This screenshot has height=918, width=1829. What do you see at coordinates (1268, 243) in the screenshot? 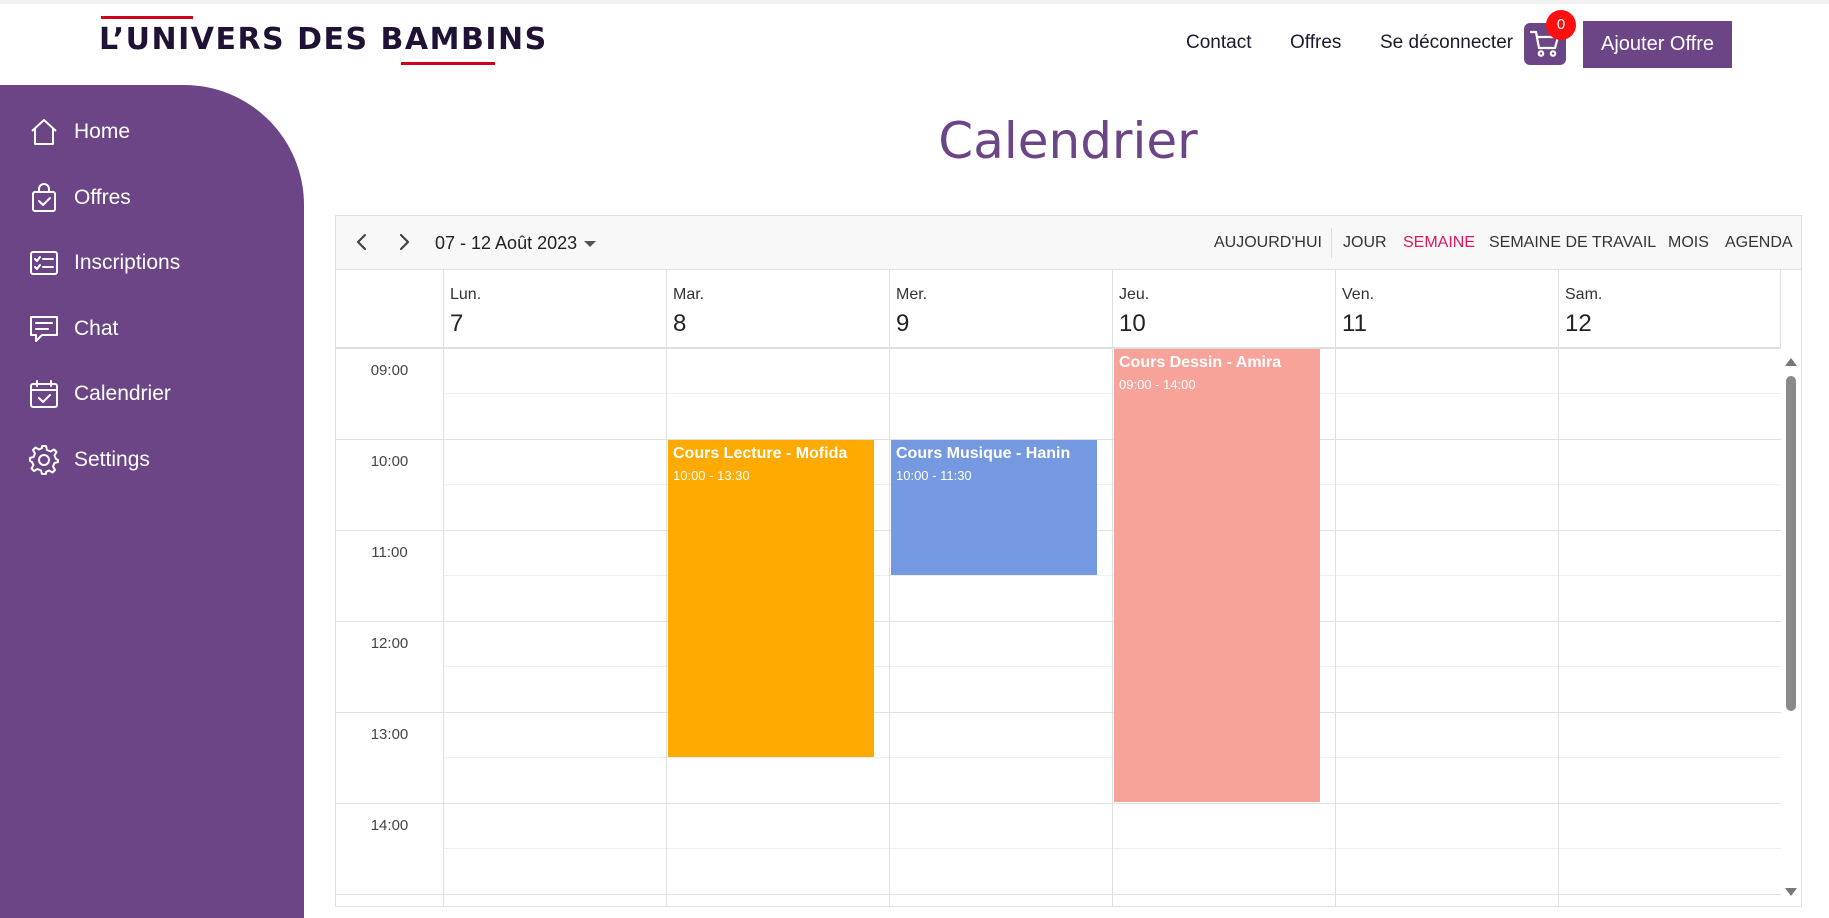
I see `view-today: AUJOURD'HUI` at bounding box center [1268, 243].